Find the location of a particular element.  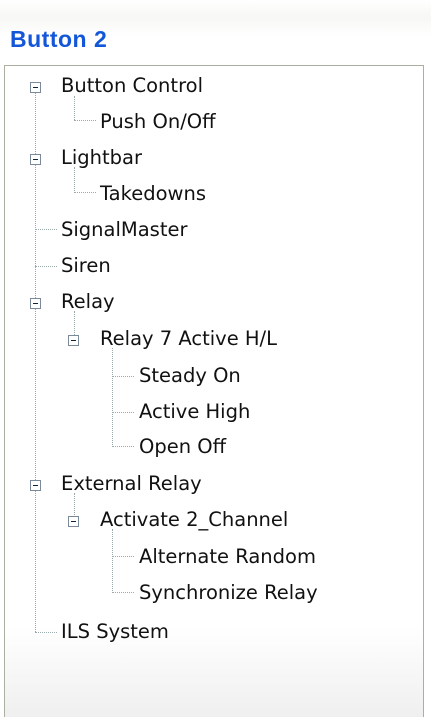

tree-item-label: Steady On is located at coordinates (190, 375).